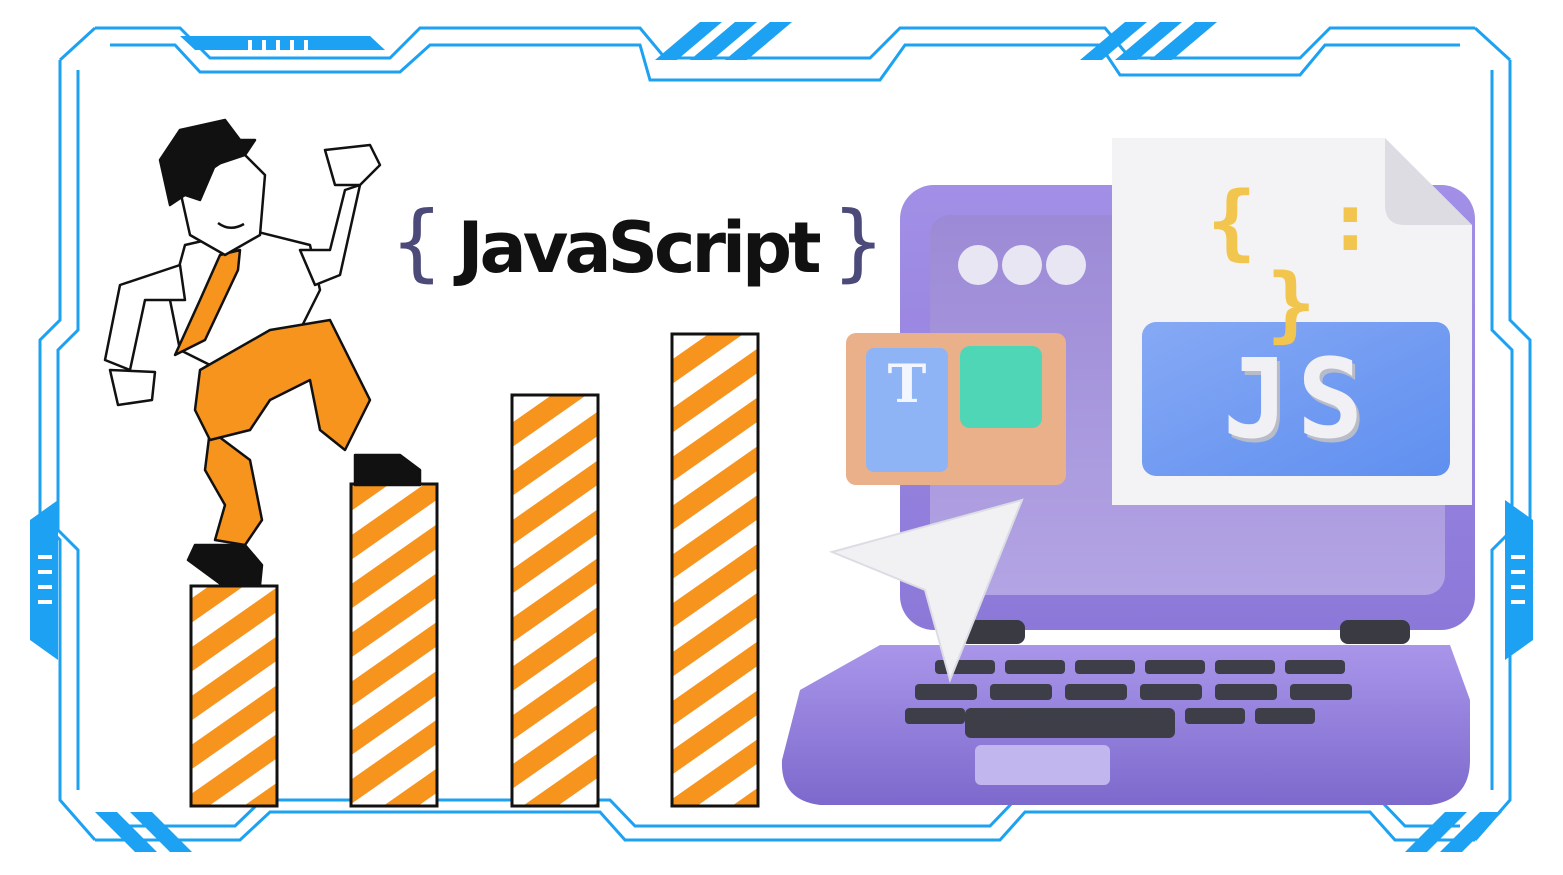 The height and width of the screenshot is (875, 1563). What do you see at coordinates (417, 242) in the screenshot?
I see `brace-left-icon: {` at bounding box center [417, 242].